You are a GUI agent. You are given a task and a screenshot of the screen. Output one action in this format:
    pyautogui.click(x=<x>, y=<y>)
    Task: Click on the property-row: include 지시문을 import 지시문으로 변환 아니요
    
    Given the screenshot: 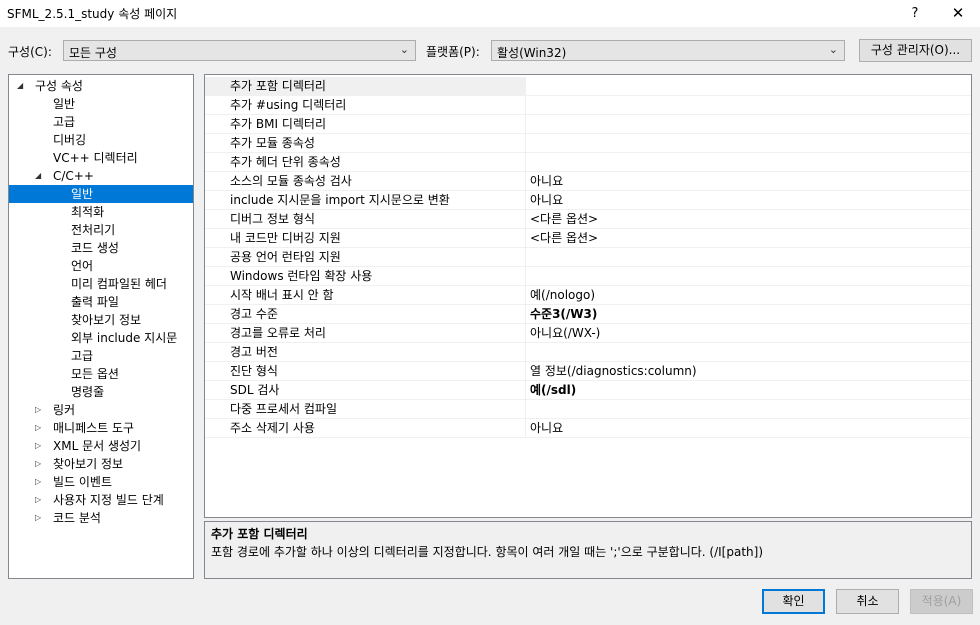 What is the action you would take?
    pyautogui.click(x=588, y=200)
    